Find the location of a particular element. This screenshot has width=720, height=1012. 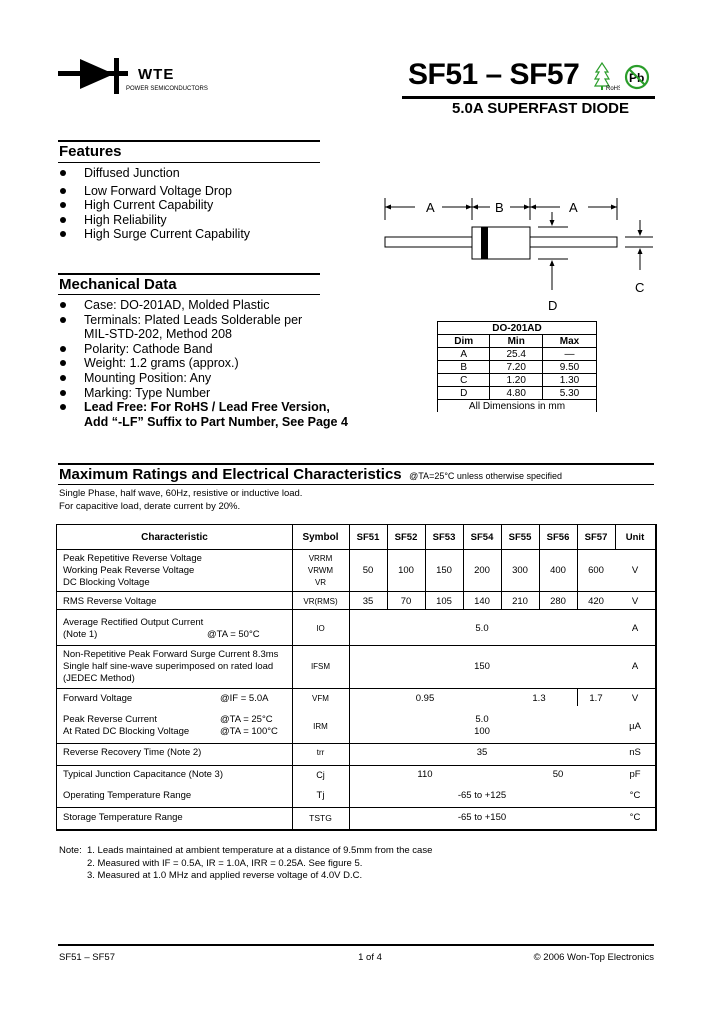

row-vrrm-value: 200 is located at coordinates (482, 570).